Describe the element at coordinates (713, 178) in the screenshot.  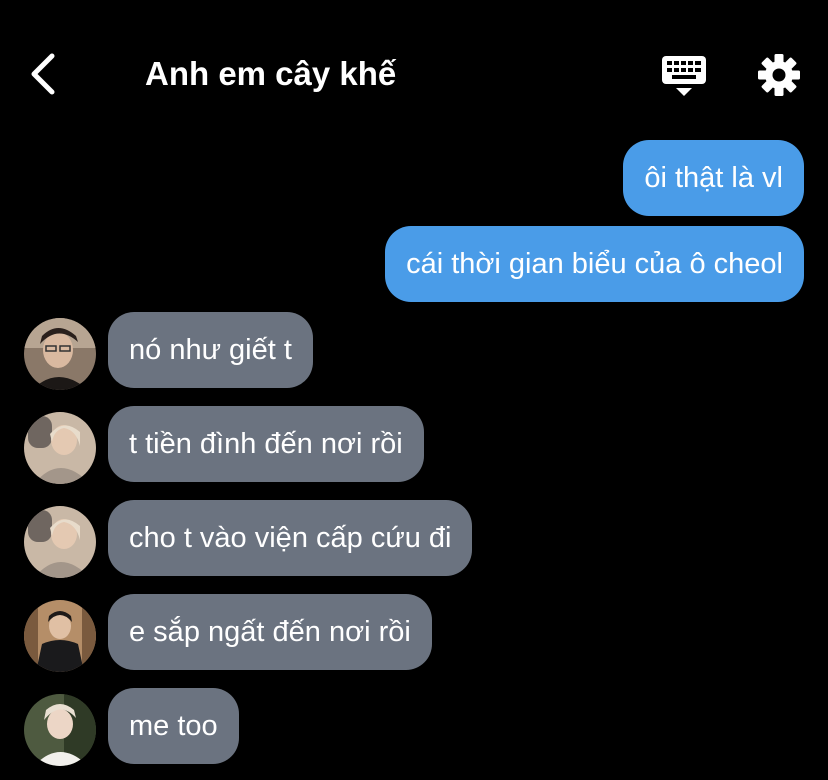
I see `message-bubble-outgoing: ôi thật là vl` at that location.